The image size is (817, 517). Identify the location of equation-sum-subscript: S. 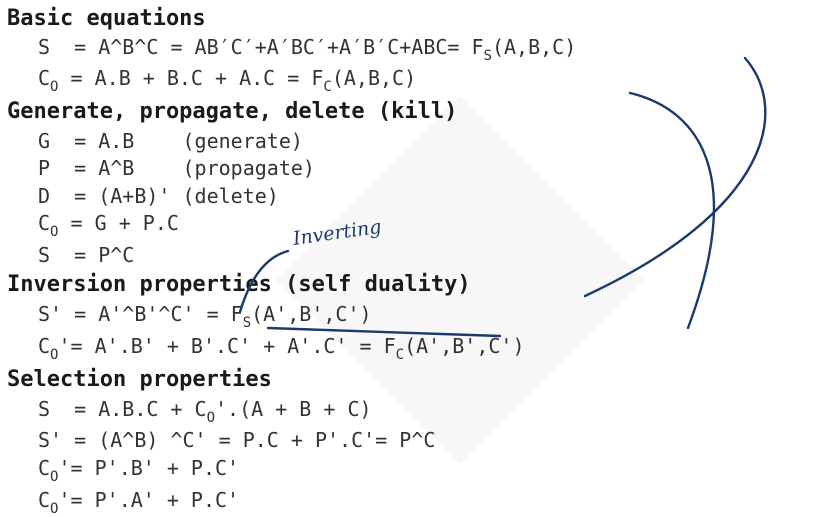
(487, 56).